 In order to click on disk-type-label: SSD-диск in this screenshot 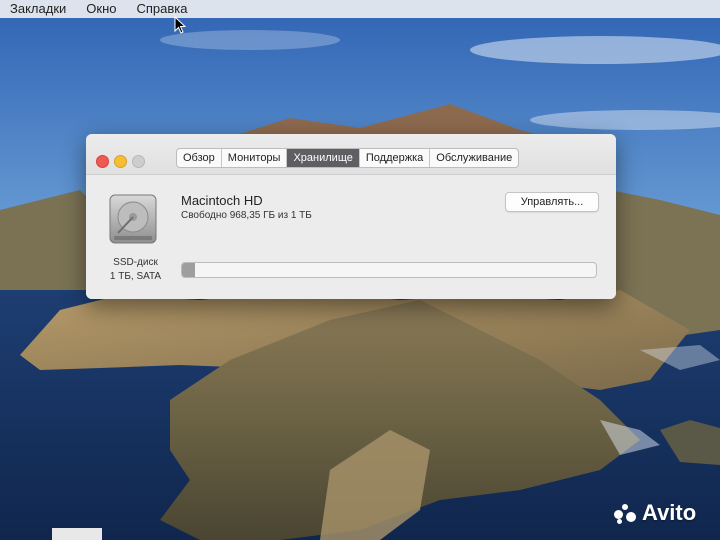, I will do `click(135, 262)`.